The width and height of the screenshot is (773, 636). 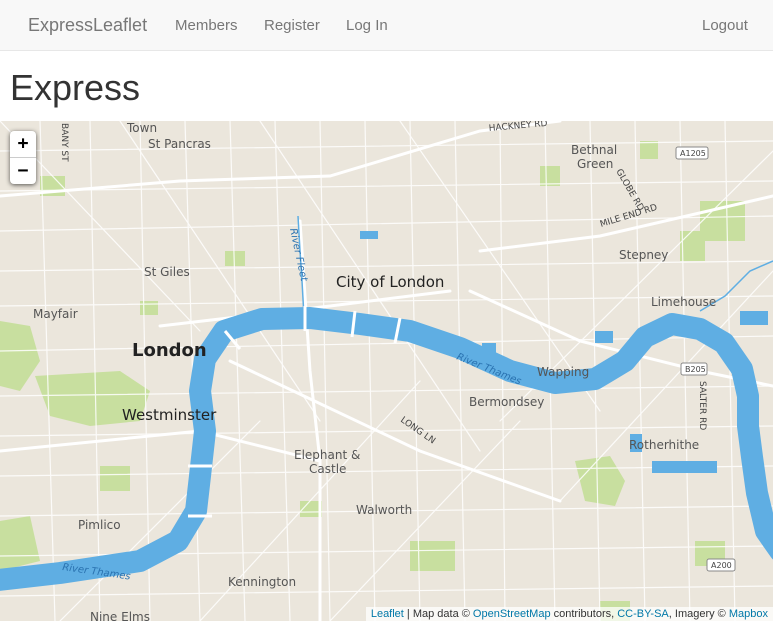 What do you see at coordinates (75, 87) in the screenshot?
I see `page-title: Express` at bounding box center [75, 87].